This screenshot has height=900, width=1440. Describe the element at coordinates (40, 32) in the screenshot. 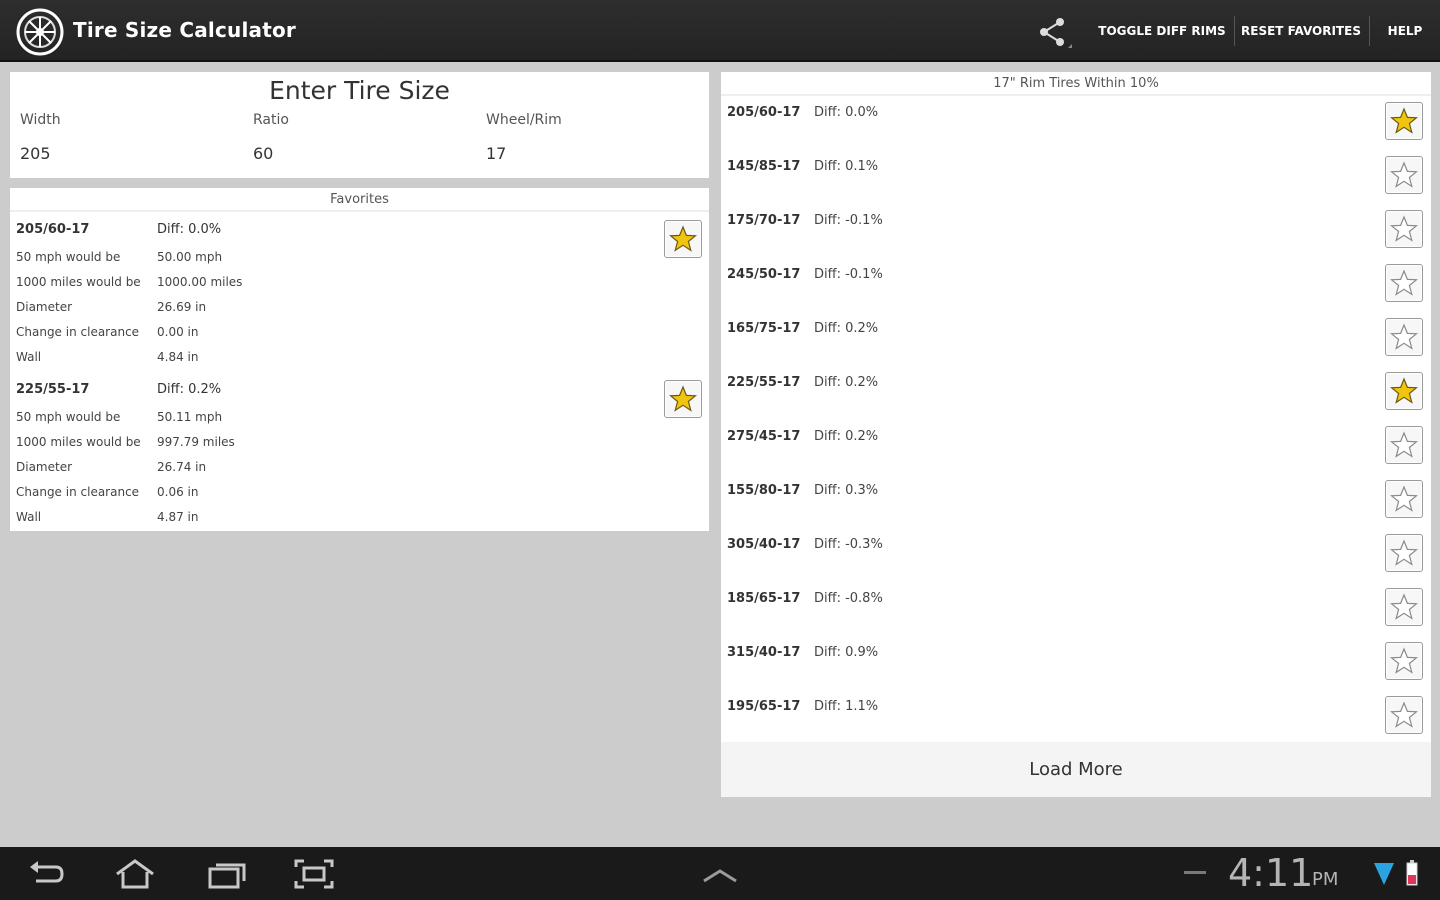

I see `app-logo-icon` at that location.